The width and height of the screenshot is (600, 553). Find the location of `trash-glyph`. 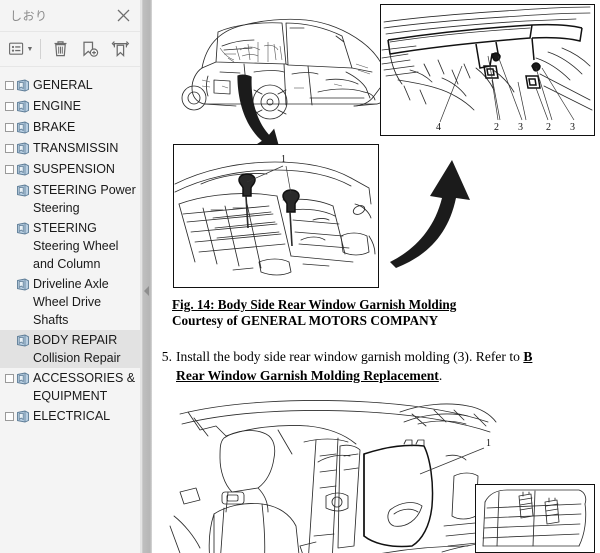

trash-glyph is located at coordinates (60, 49).